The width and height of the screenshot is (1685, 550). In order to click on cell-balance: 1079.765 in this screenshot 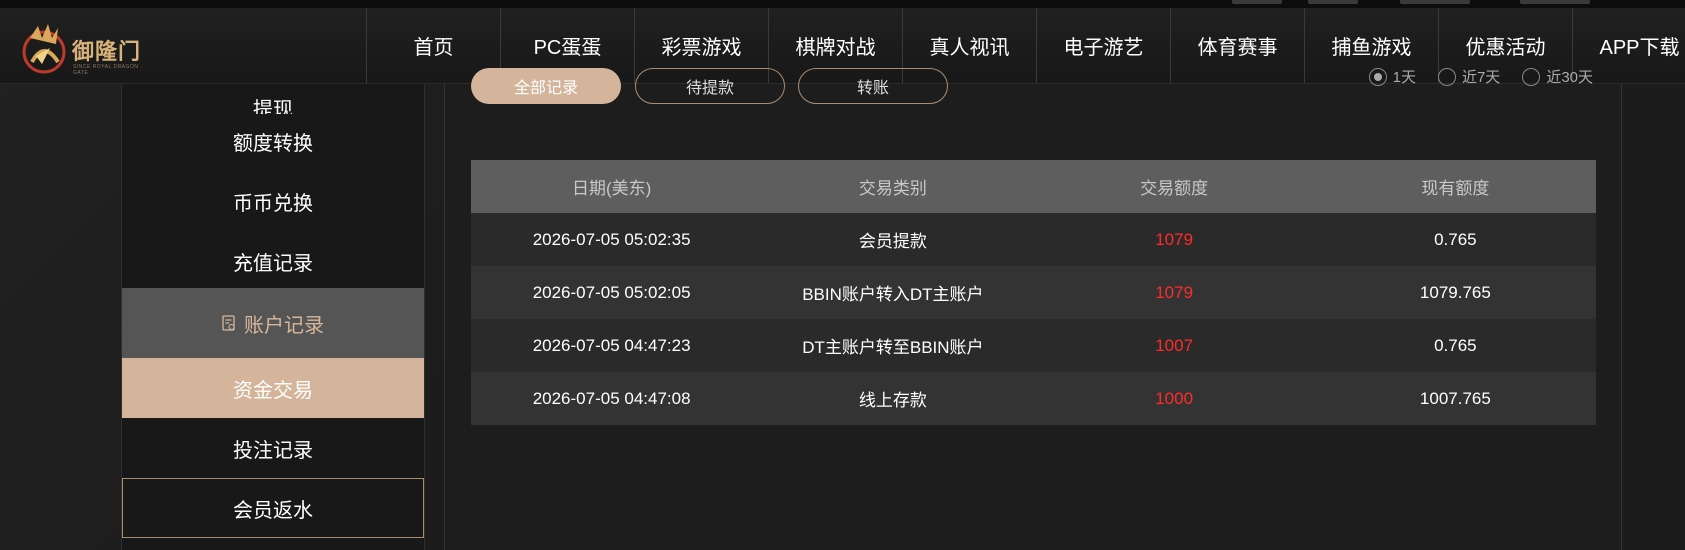, I will do `click(1455, 292)`.